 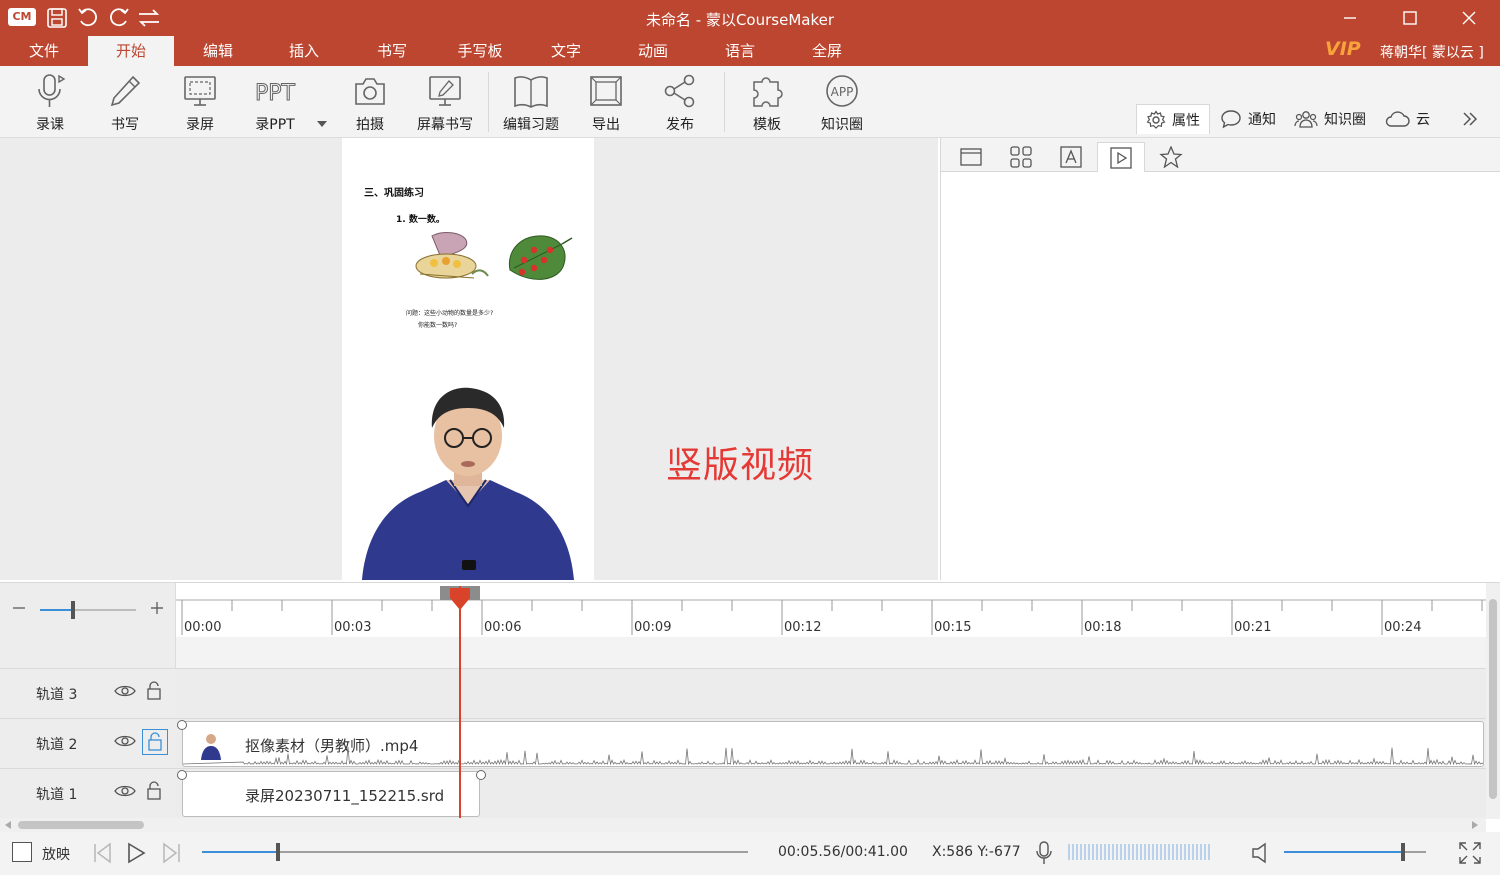 What do you see at coordinates (724, 102) in the screenshot?
I see `ribbon-separator` at bounding box center [724, 102].